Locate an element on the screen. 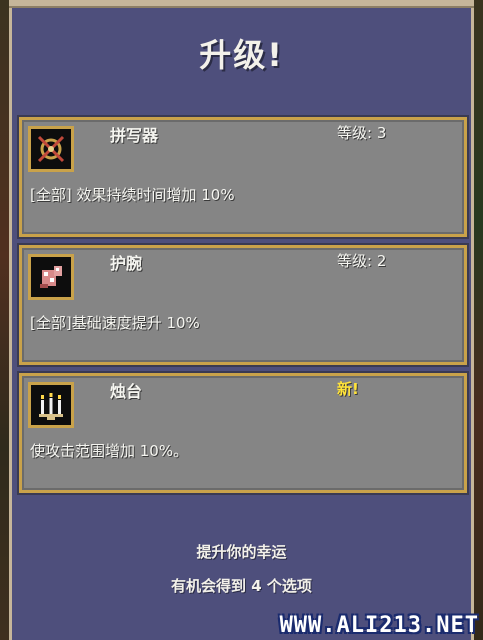 The width and height of the screenshot is (483, 640). item-description: 使攻击范围增加 10%。 is located at coordinates (109, 451).